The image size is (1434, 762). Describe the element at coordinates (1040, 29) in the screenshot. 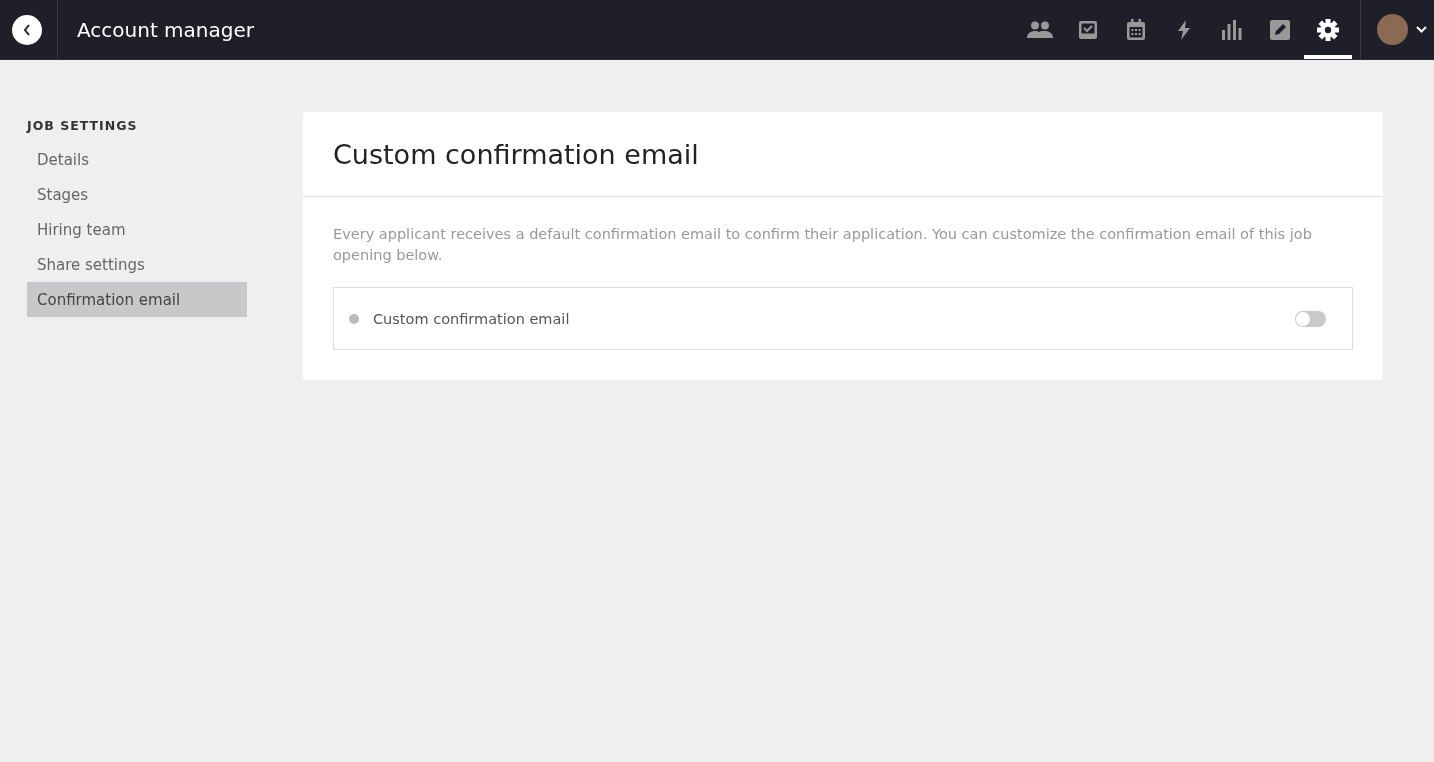

I see `people-icon` at that location.